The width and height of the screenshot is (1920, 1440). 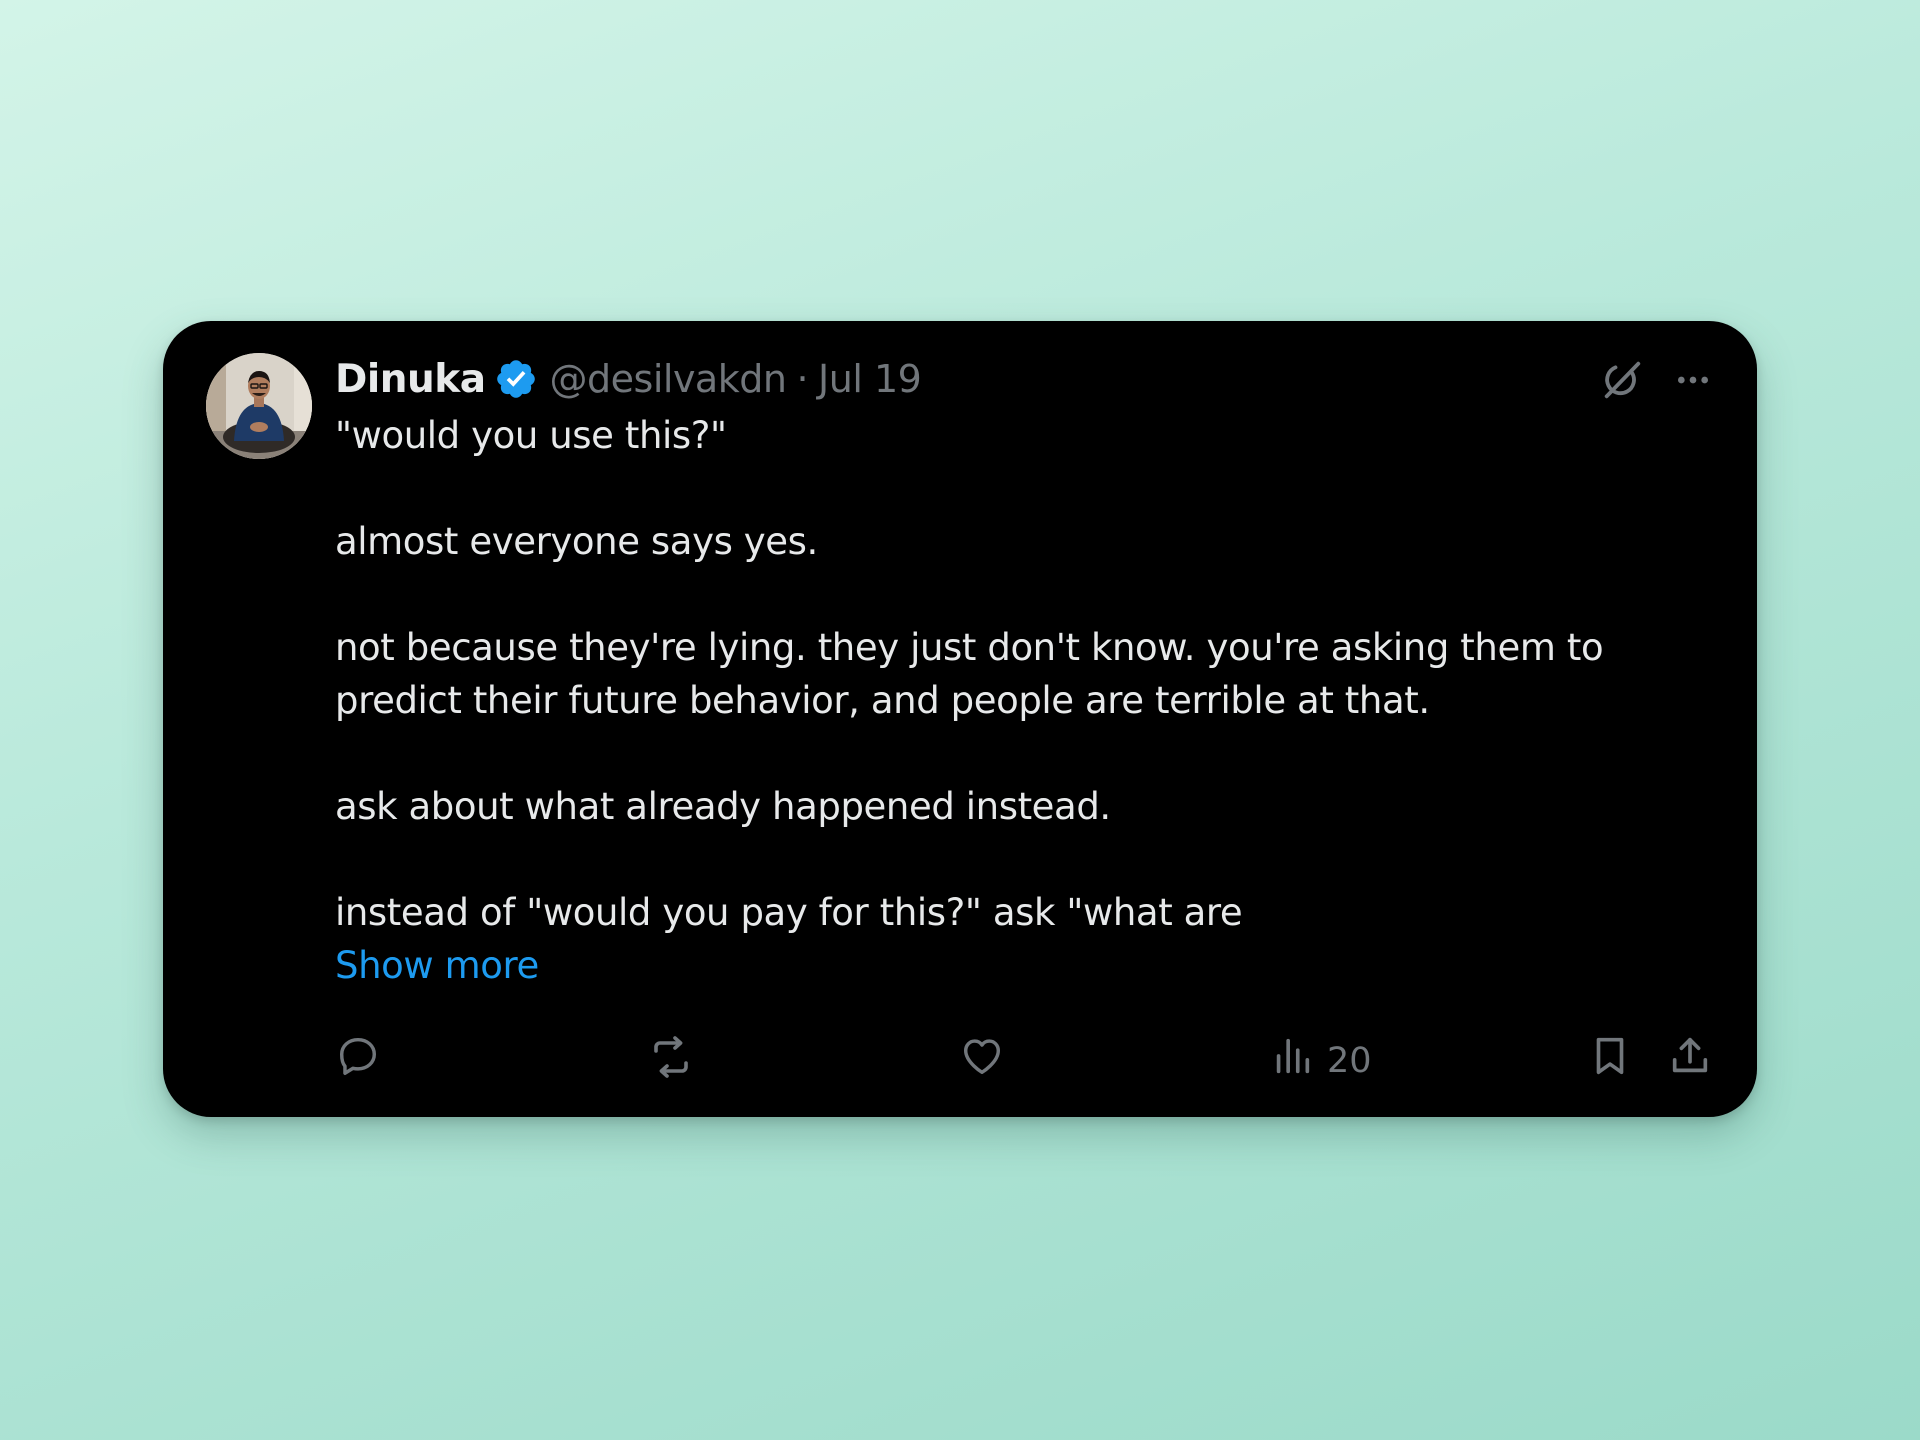 I want to click on share-button, so click(x=1690, y=1060).